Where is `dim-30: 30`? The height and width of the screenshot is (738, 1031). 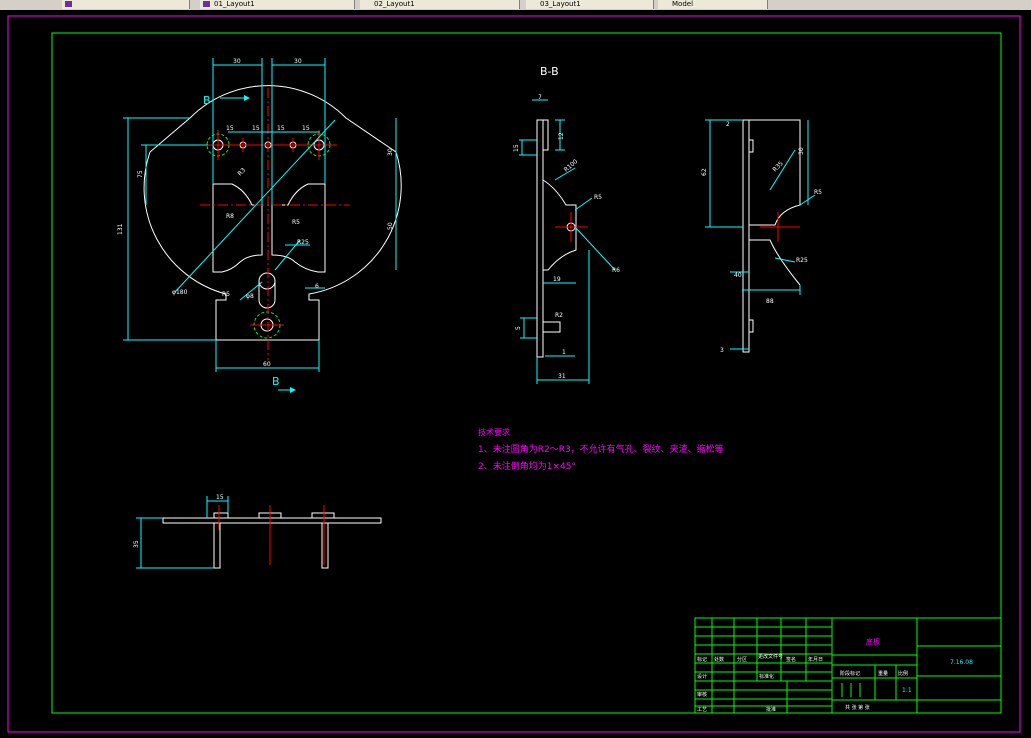 dim-30: 30 is located at coordinates (801, 151).